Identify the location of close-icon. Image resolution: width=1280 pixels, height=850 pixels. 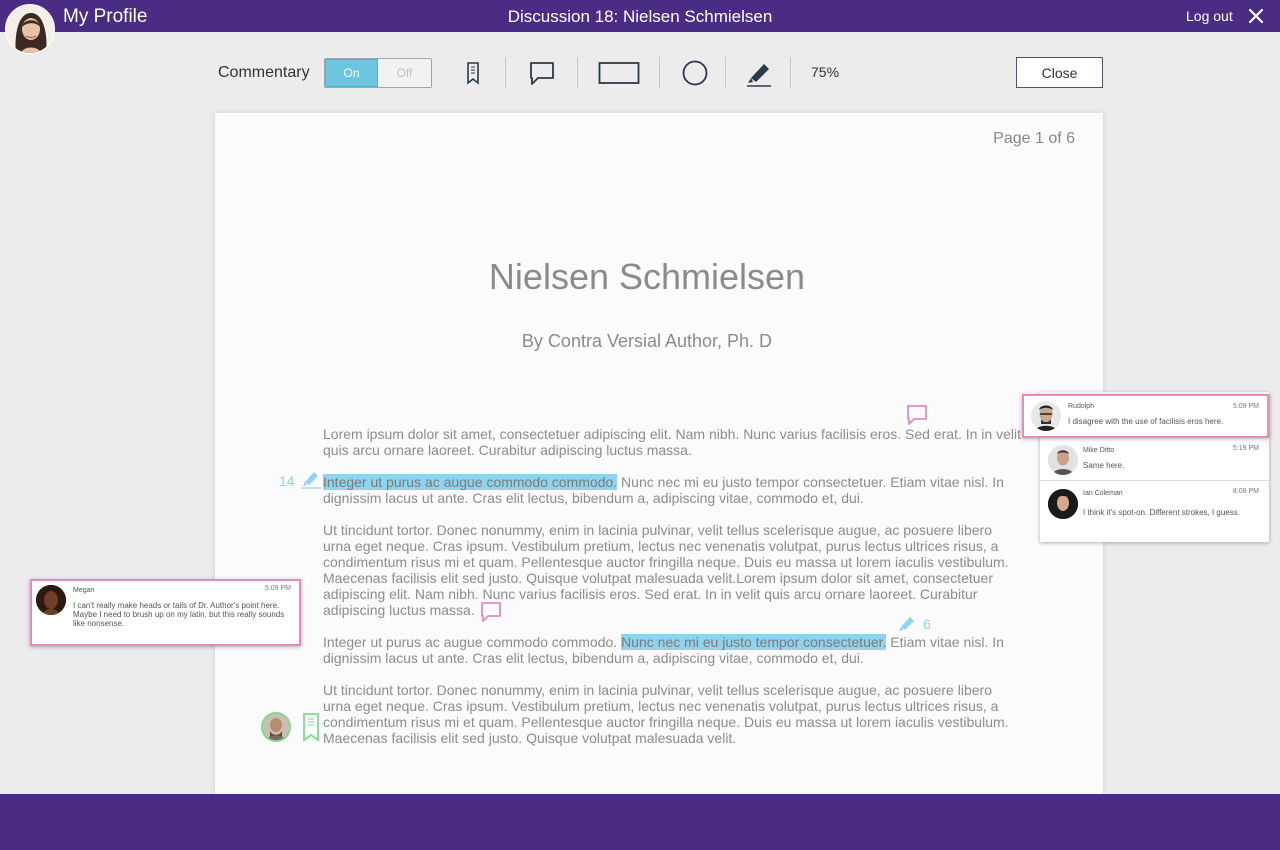
(1256, 16).